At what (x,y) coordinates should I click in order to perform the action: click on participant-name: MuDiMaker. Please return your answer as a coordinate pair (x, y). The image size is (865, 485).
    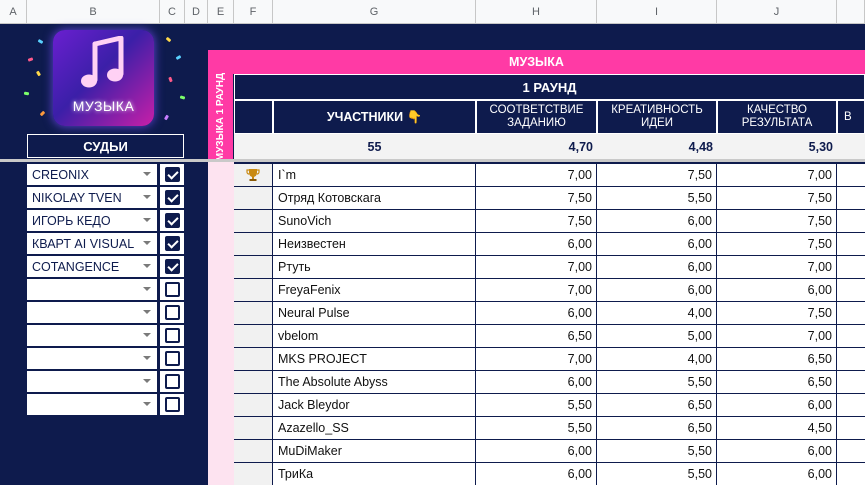
    Looking at the image, I should click on (374, 451).